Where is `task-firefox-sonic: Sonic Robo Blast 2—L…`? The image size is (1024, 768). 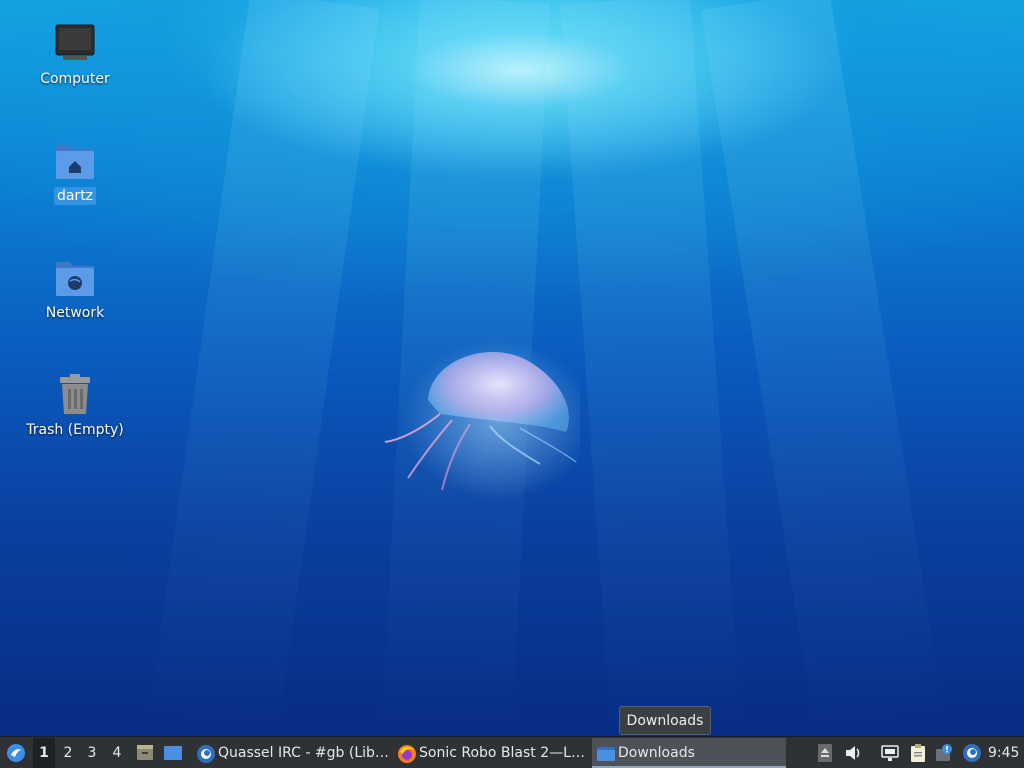
task-firefox-sonic: Sonic Robo Blast 2—L… is located at coordinates (491, 753).